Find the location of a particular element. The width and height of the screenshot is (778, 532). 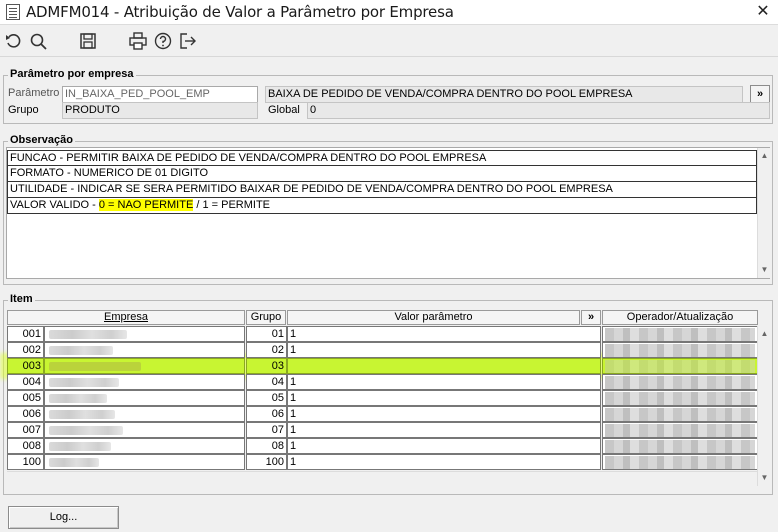

table-row: 005 05 1 is located at coordinates (382, 398).